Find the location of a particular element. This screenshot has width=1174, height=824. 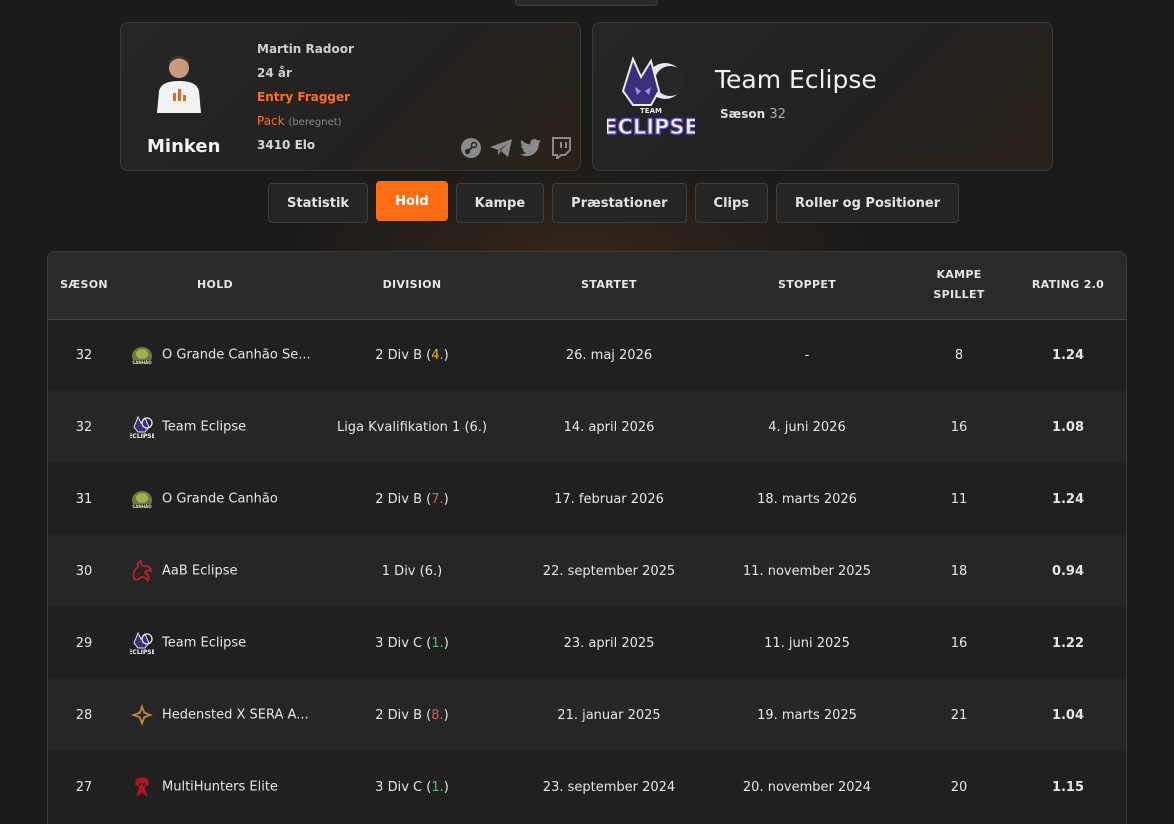

team-name: Team Eclipse is located at coordinates (796, 79).